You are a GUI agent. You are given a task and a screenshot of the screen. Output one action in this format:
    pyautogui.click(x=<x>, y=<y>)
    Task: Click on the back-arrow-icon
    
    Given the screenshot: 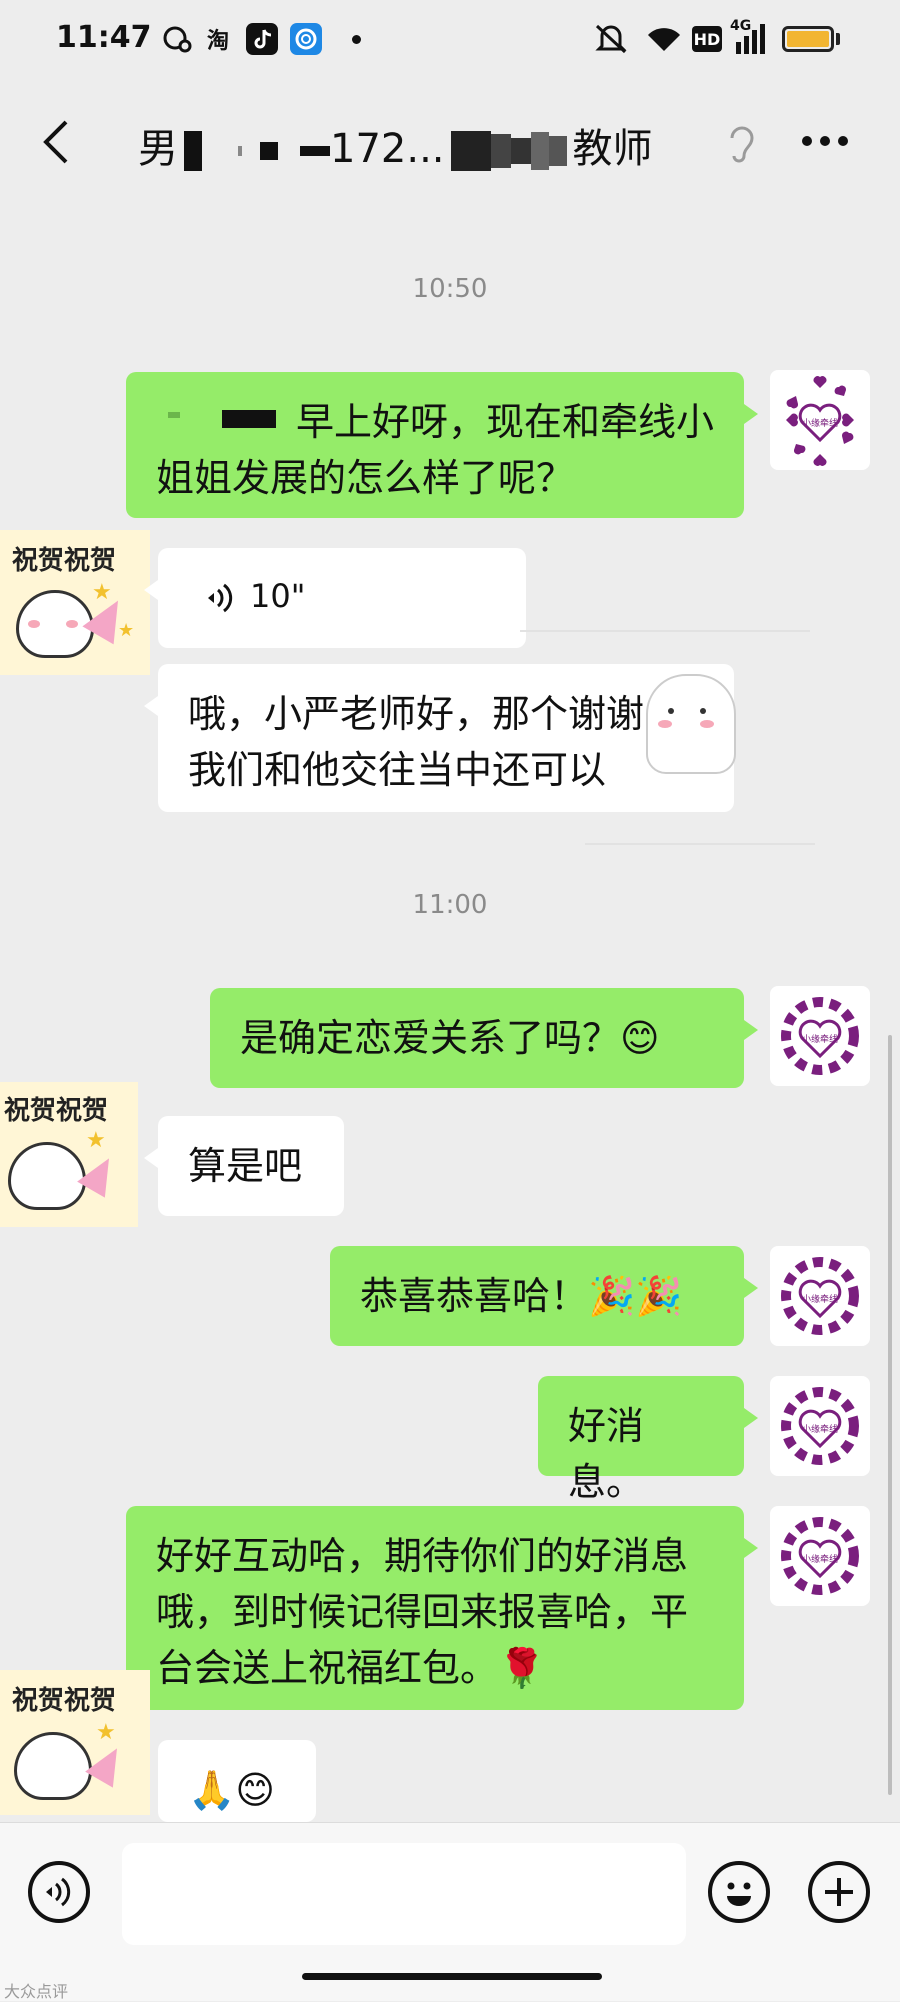 What is the action you would take?
    pyautogui.click(x=58, y=142)
    